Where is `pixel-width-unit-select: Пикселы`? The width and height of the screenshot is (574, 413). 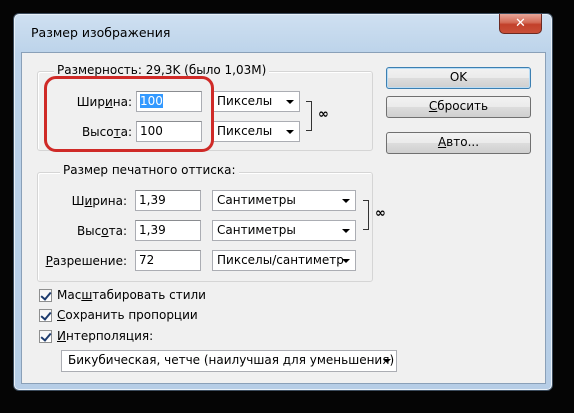
pixel-width-unit-select: Пикселы is located at coordinates (256, 101).